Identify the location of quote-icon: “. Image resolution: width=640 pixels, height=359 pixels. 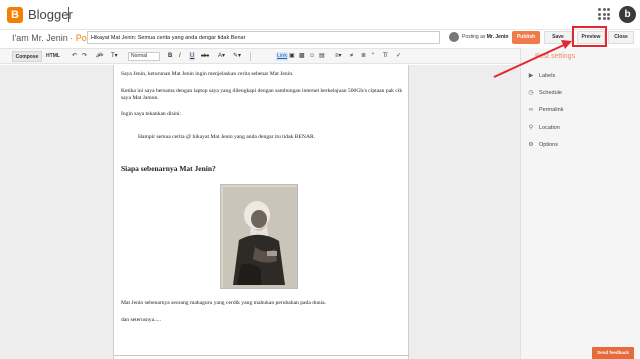
(373, 56).